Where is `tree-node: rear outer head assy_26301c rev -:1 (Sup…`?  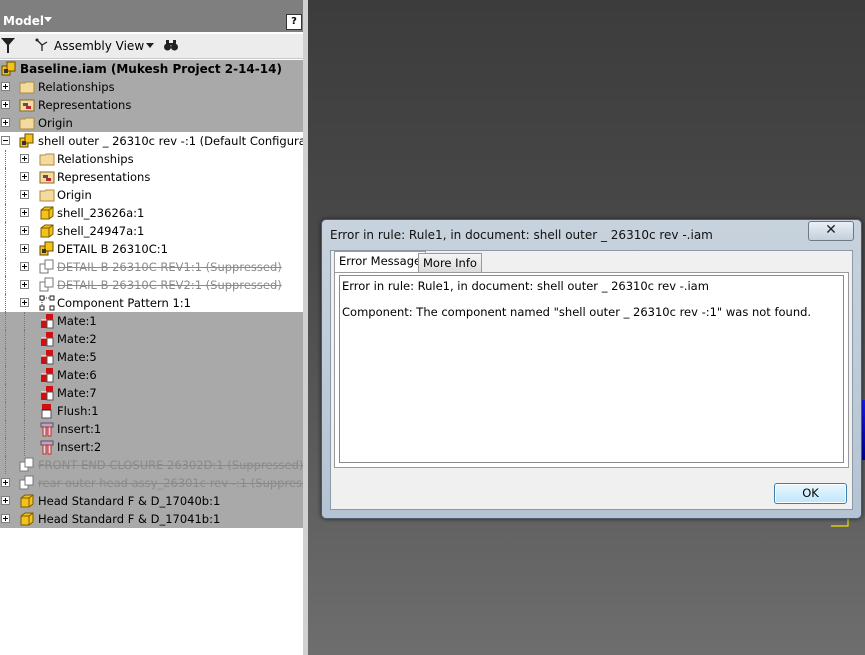
tree-node: rear outer head assy_26301c rev -:1 (Sup… is located at coordinates (151, 483).